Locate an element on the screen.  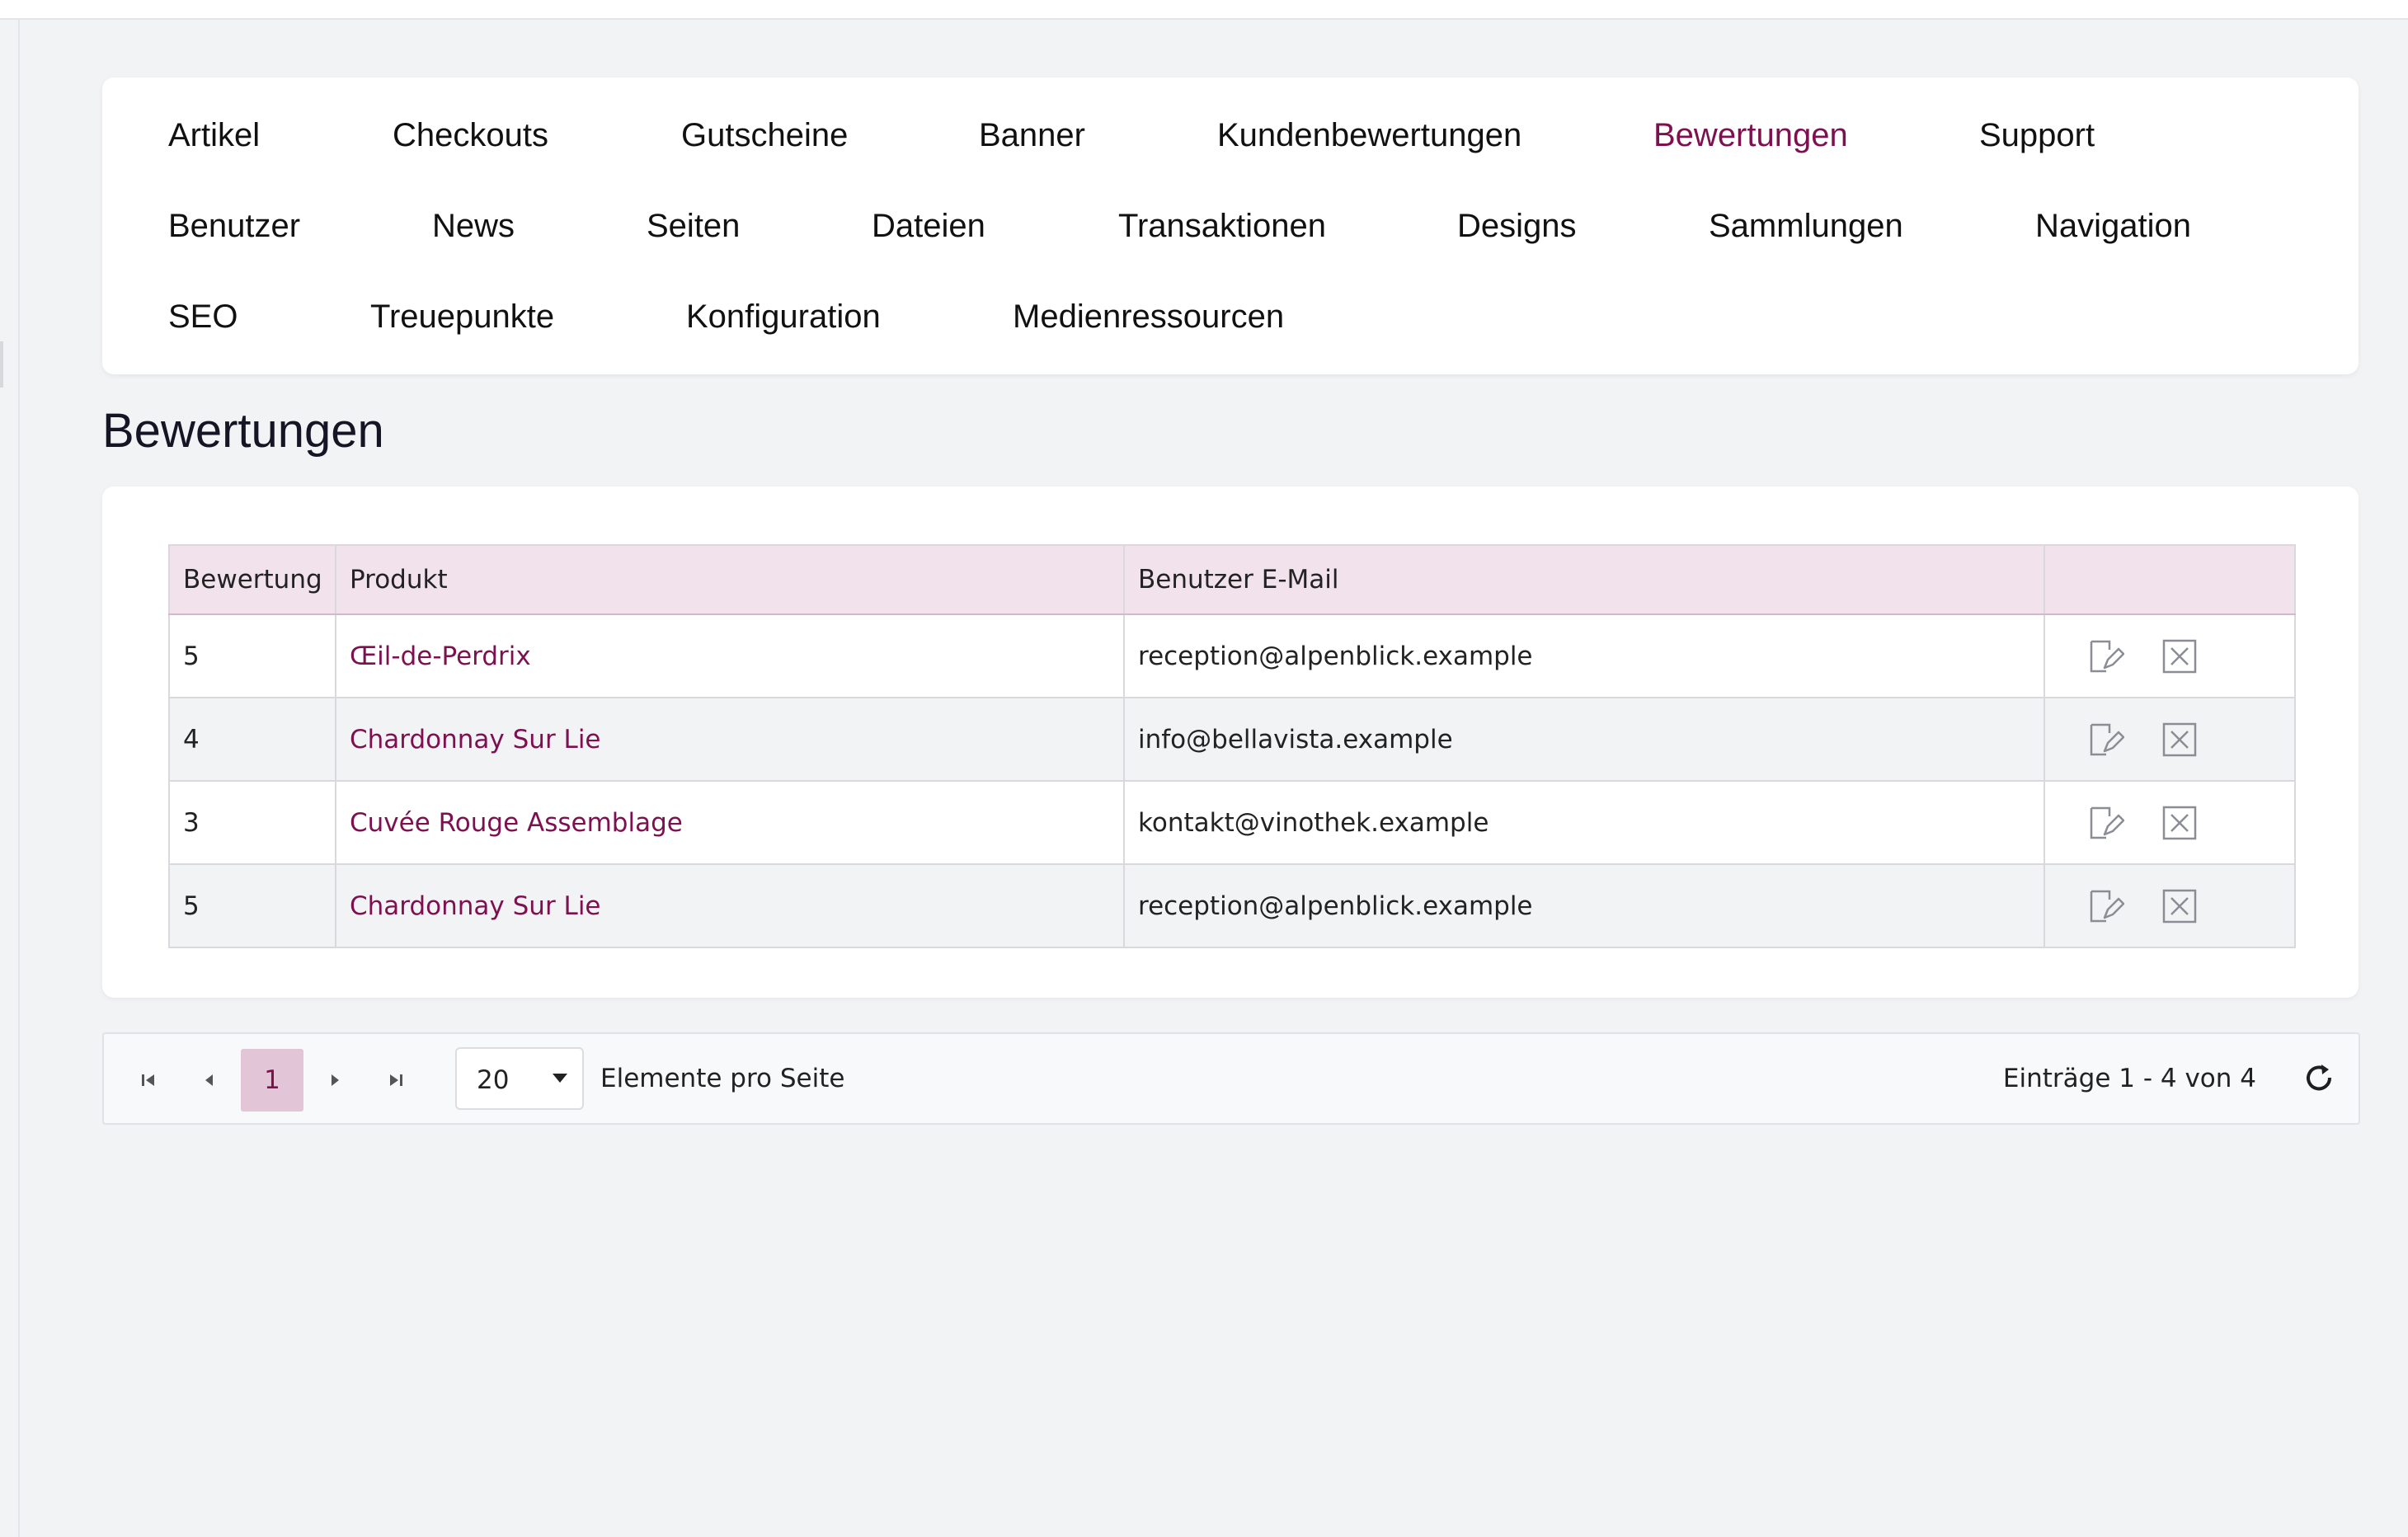
left-rail-marker is located at coordinates (2, 364).